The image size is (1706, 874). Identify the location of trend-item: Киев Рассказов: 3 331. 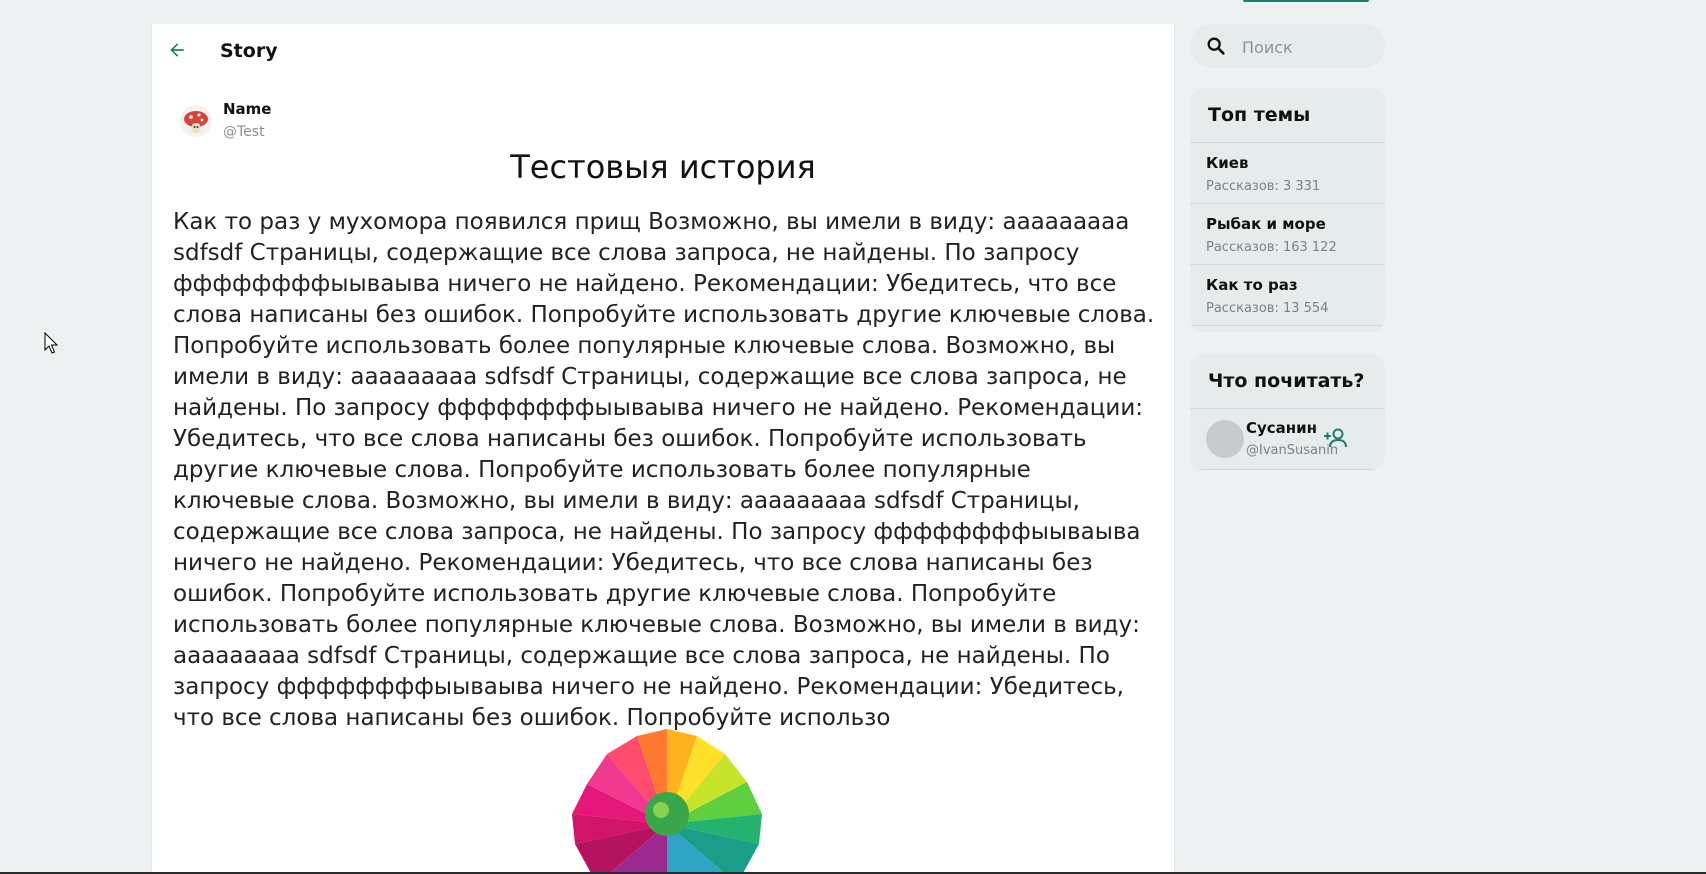
(1287, 173).